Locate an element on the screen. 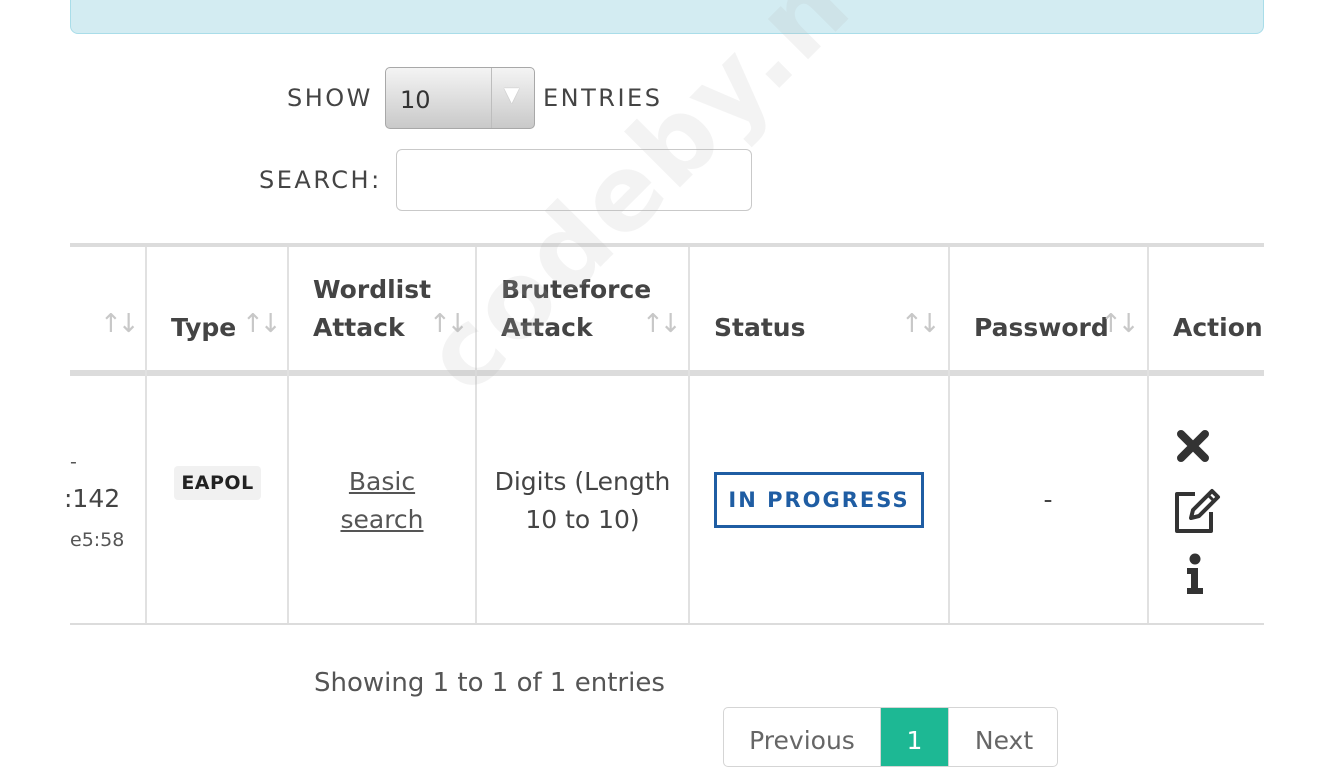 This screenshot has height=767, width=1334. entries-label: ENTRIES is located at coordinates (603, 98).